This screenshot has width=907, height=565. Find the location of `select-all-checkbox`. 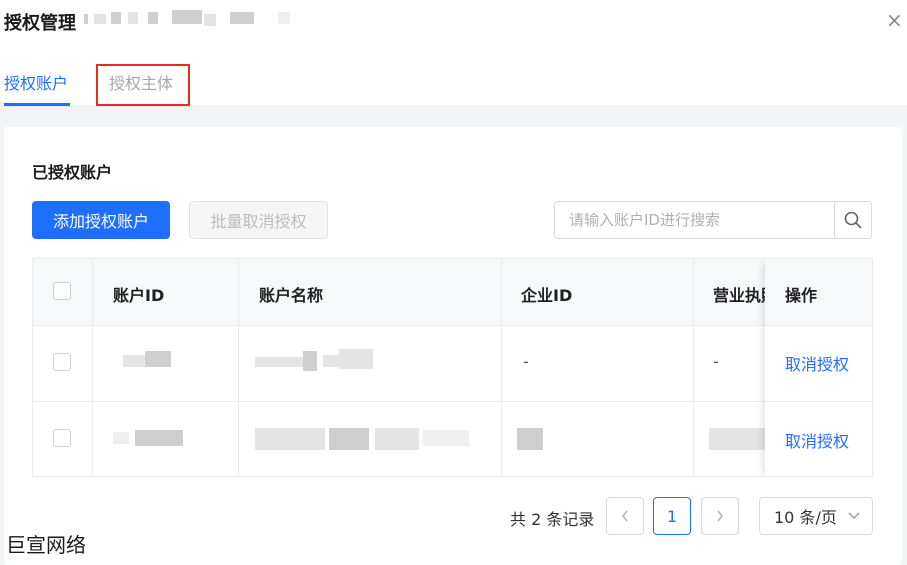

select-all-checkbox is located at coordinates (62, 291).